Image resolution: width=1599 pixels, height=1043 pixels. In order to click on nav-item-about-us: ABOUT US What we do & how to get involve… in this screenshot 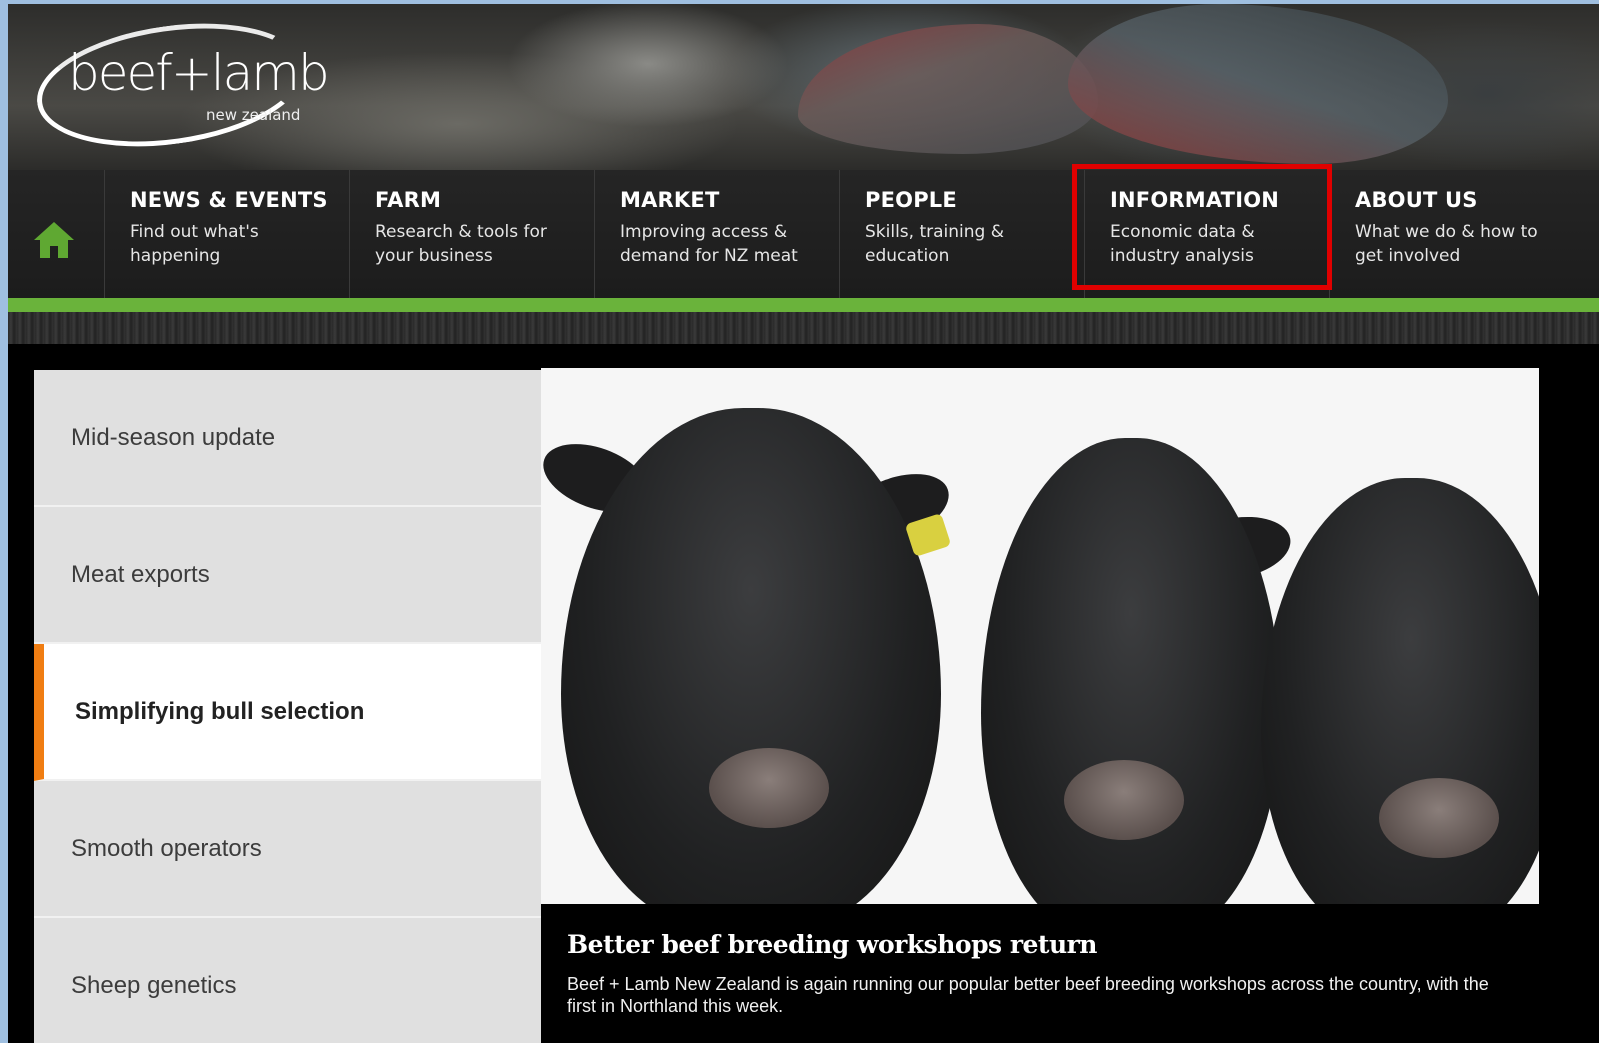, I will do `click(1463, 234)`.